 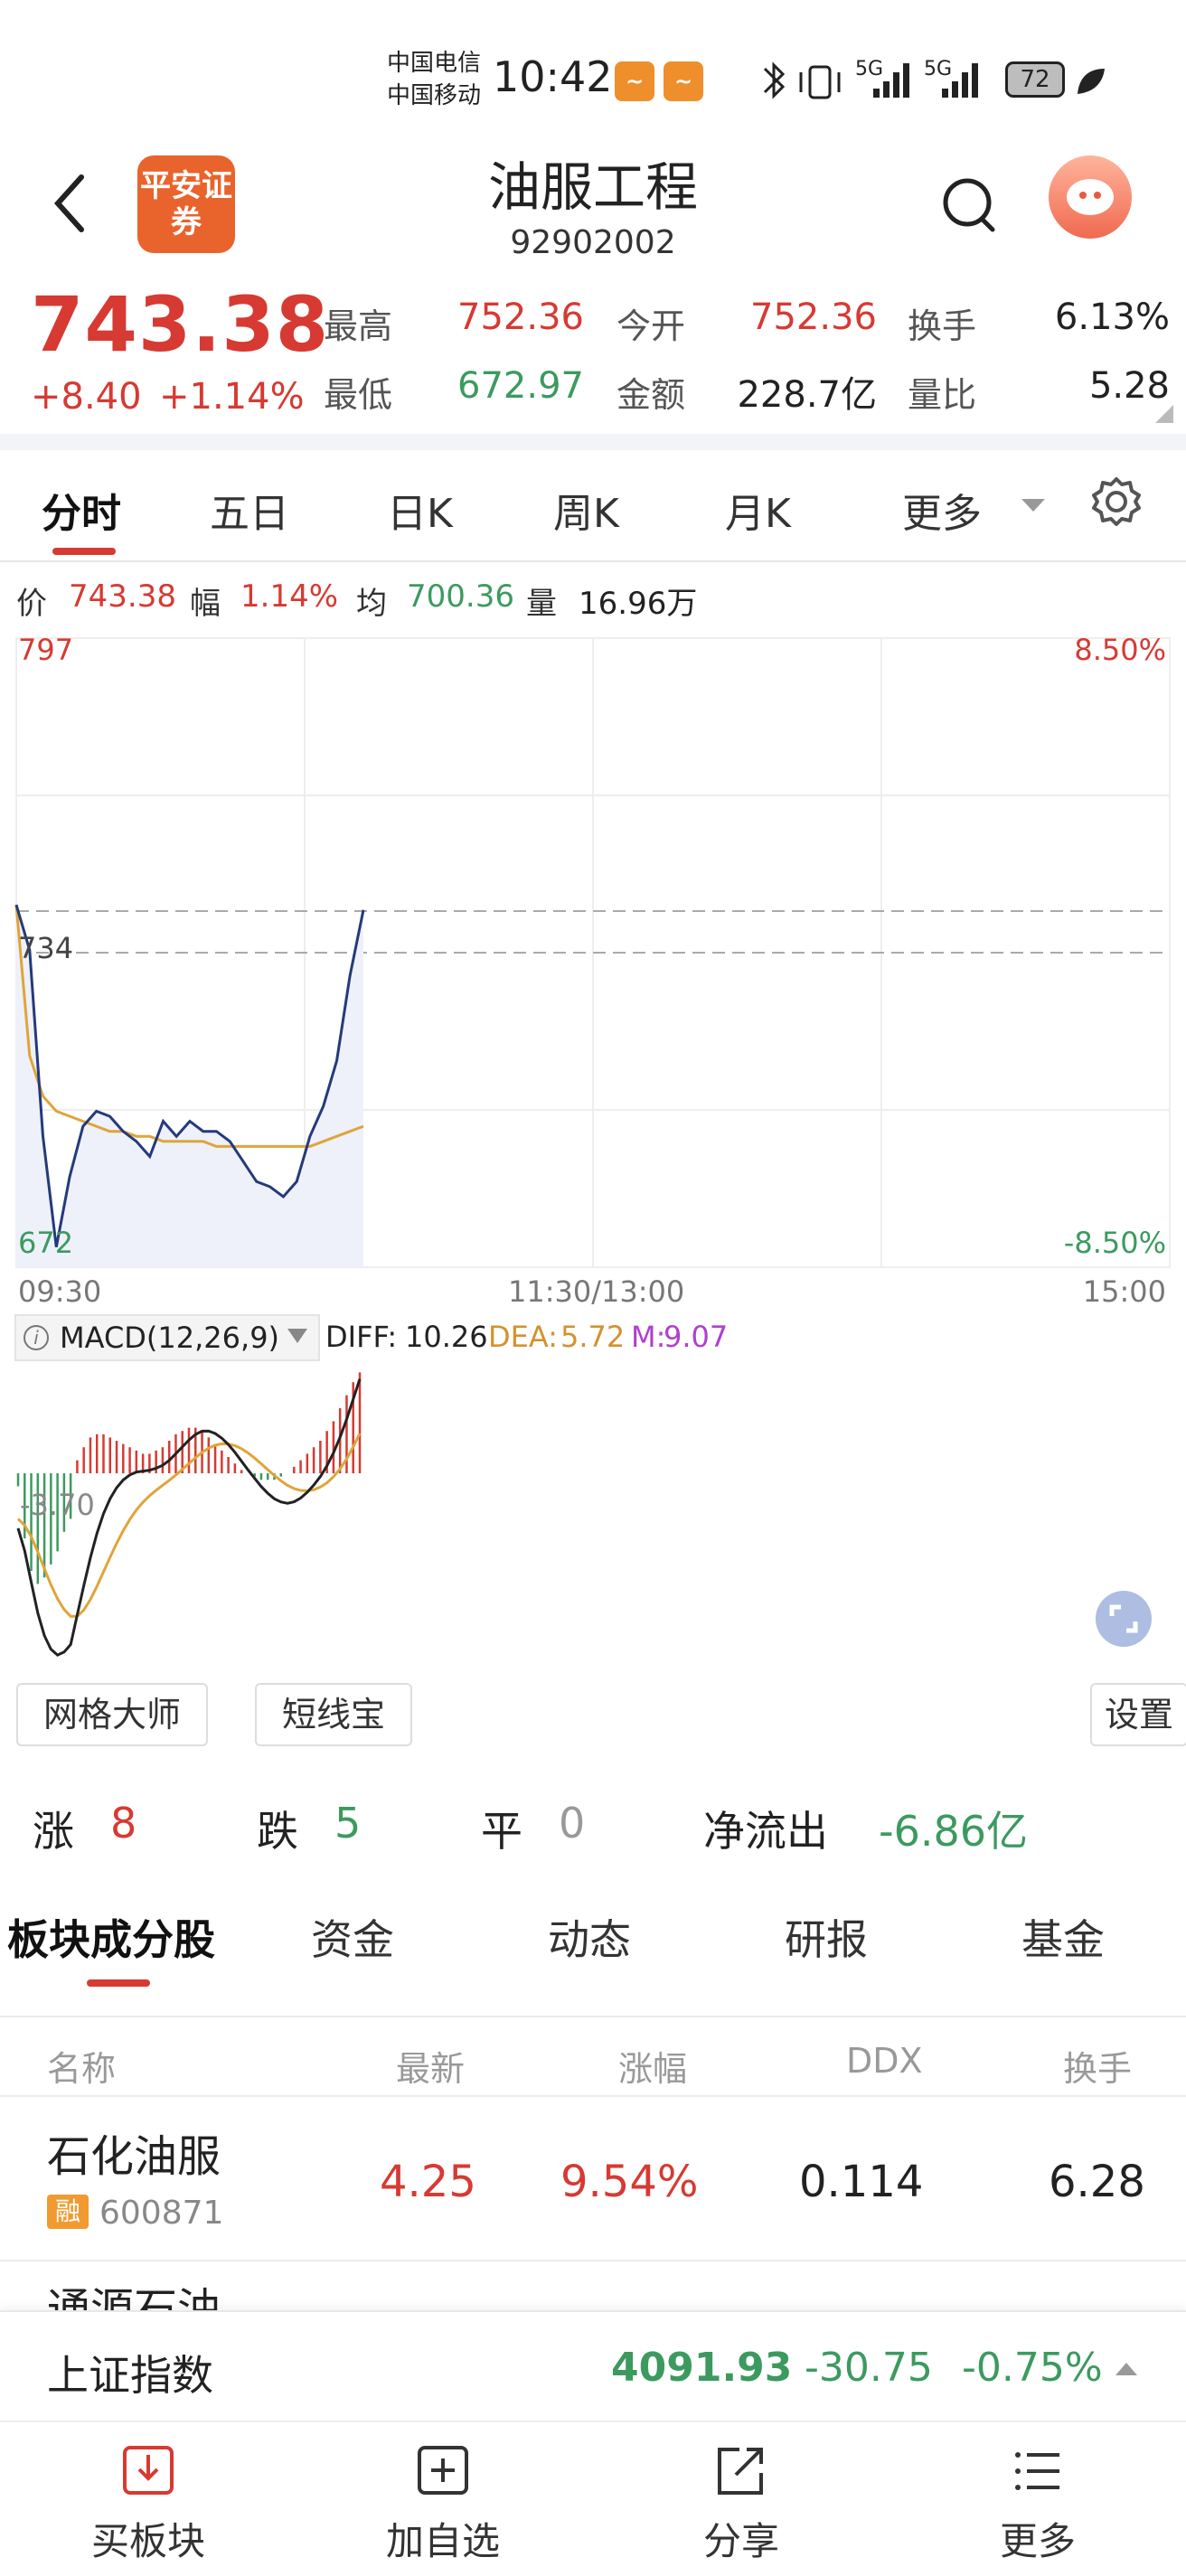 I want to click on current-price: 743.38, so click(x=180, y=324).